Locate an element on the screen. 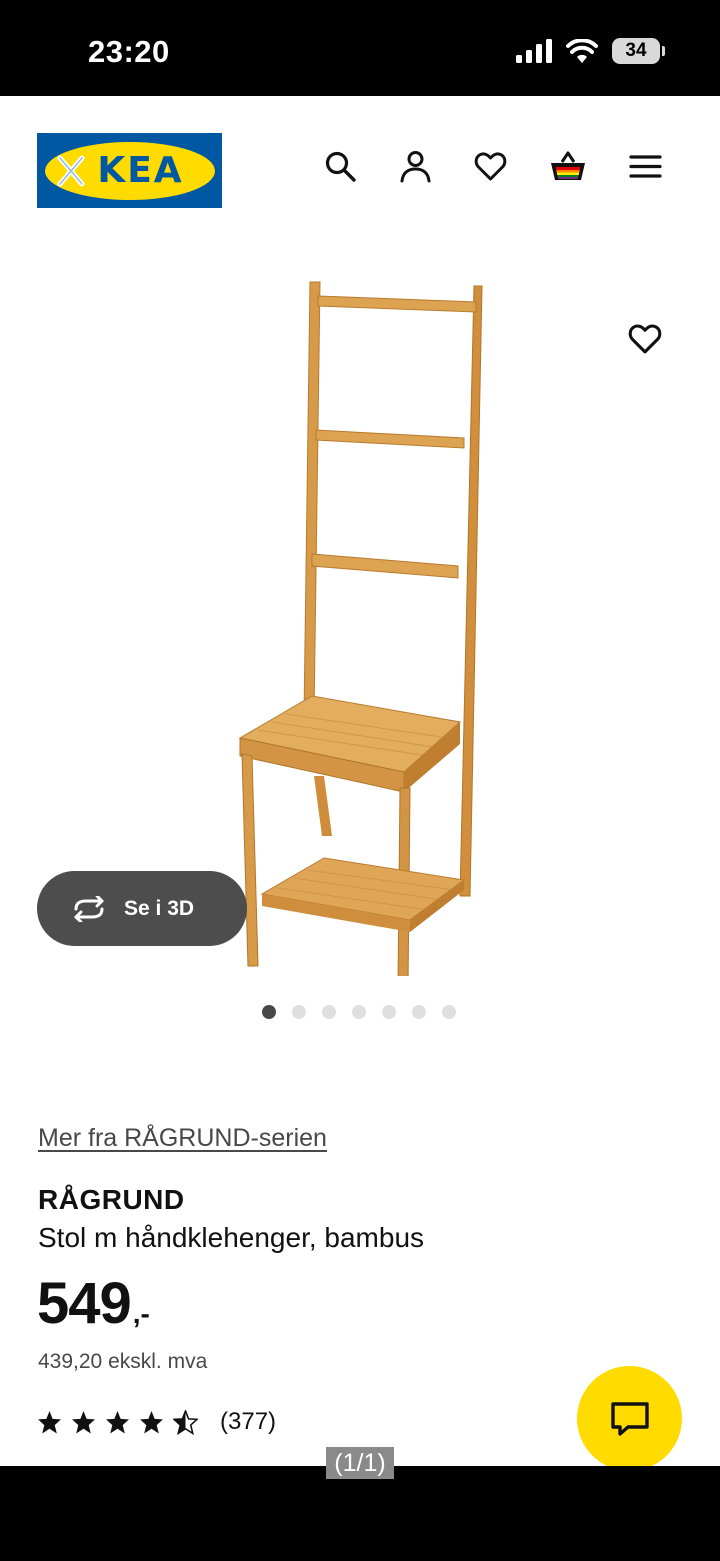 The width and height of the screenshot is (720, 1561). price-ex-vat: 439,20 ekskl. mva is located at coordinates (123, 1361).